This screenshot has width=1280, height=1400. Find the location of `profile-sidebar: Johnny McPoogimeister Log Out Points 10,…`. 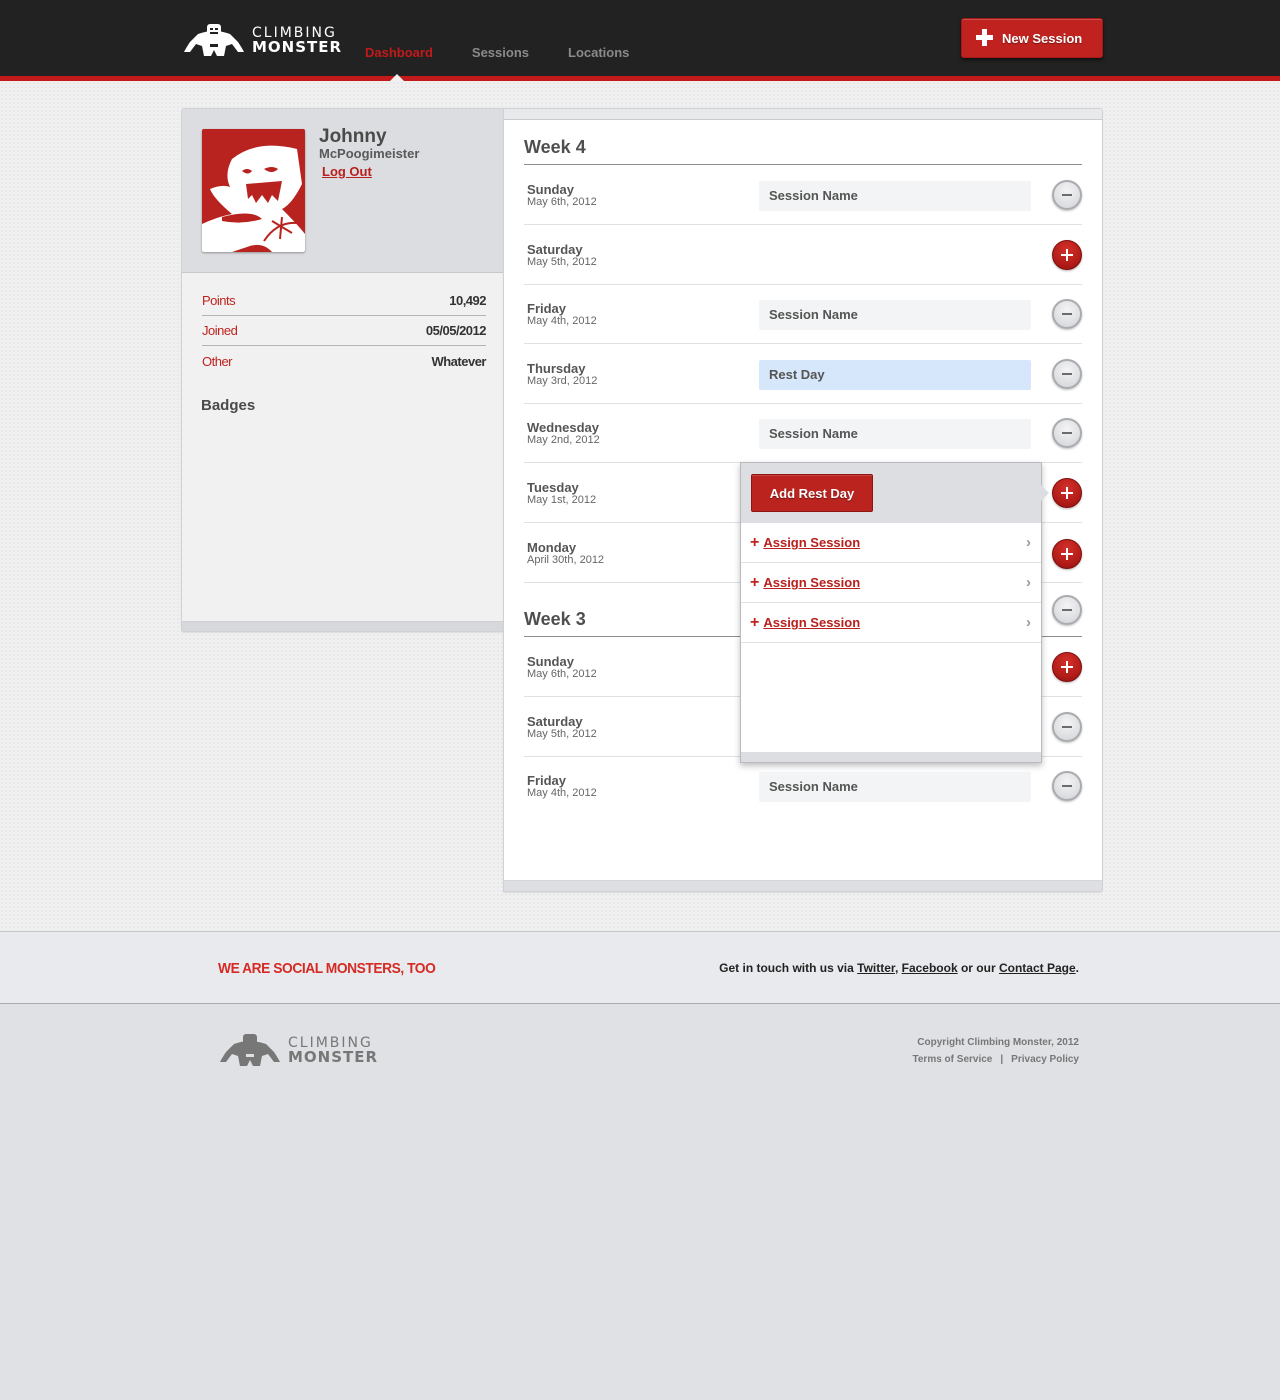

profile-sidebar: Johnny McPoogimeister Log Out Points 10,… is located at coordinates (342, 370).